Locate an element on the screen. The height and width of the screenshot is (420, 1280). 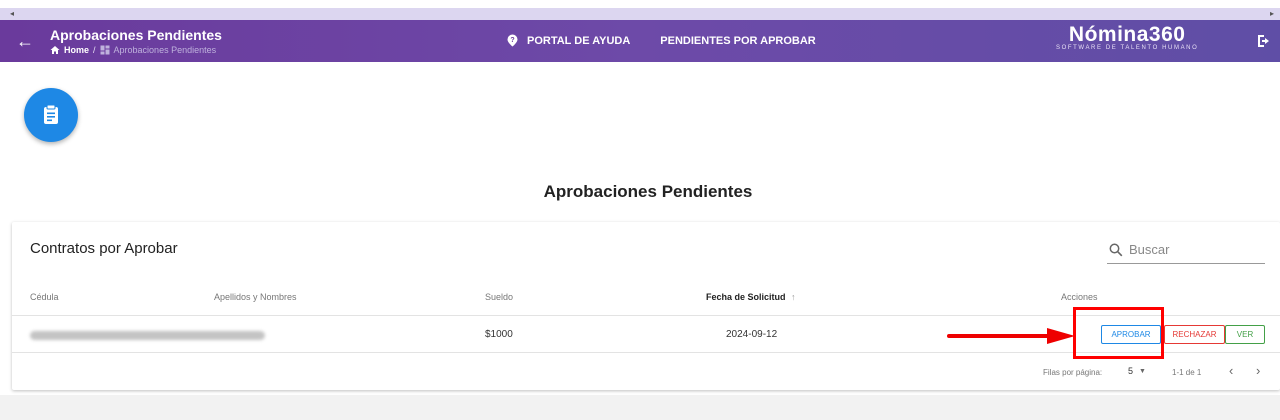
scroll-right-icon: ▸ is located at coordinates (1272, 14).